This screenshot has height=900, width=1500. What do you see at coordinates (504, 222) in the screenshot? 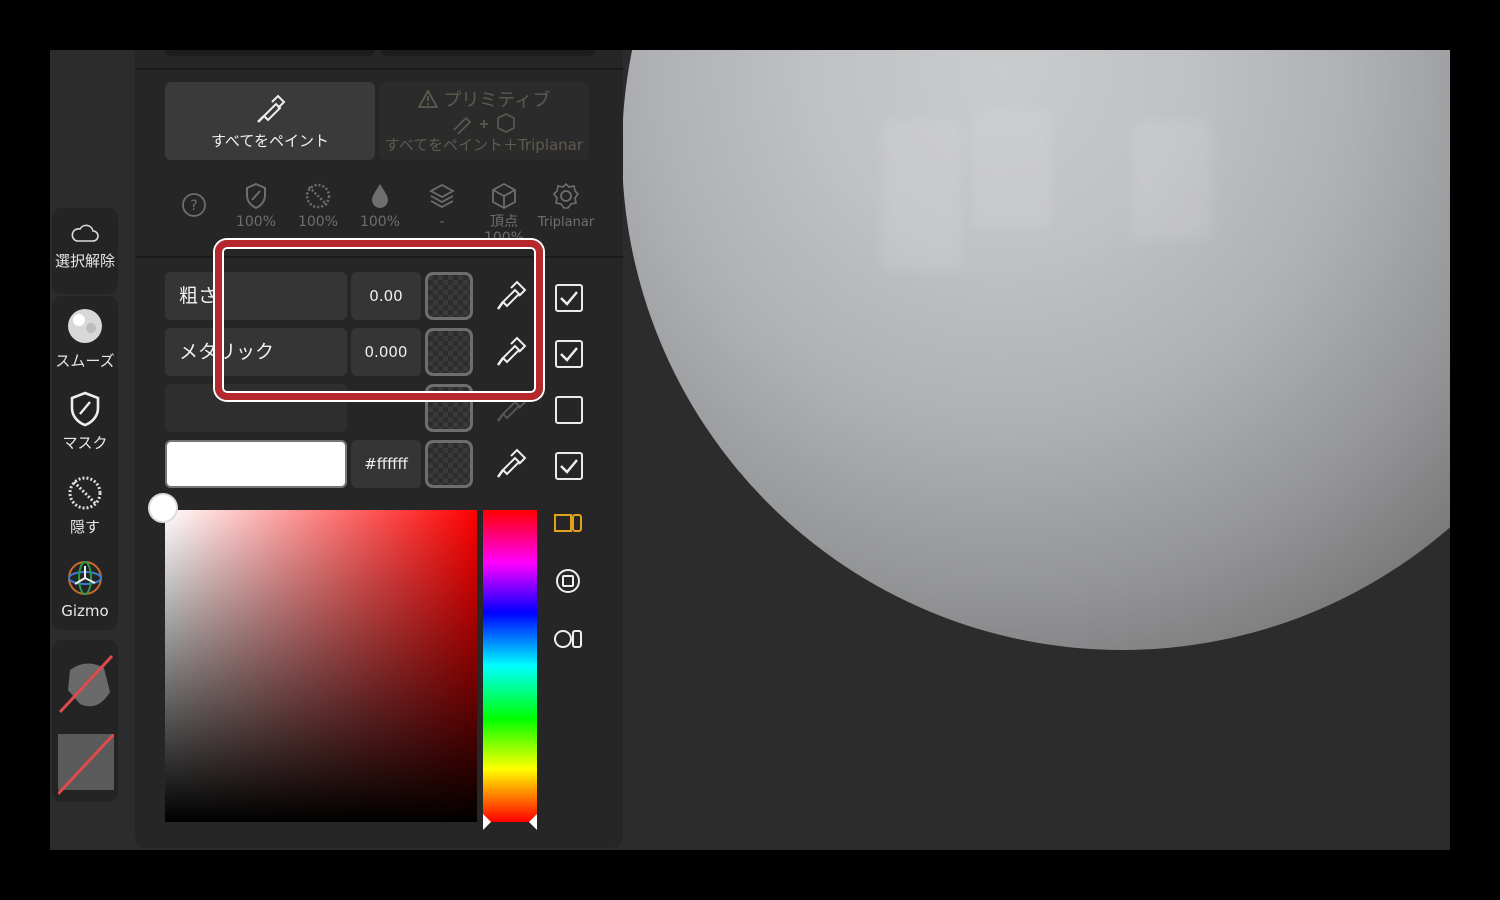
I see `stat-label: 頂点` at bounding box center [504, 222].